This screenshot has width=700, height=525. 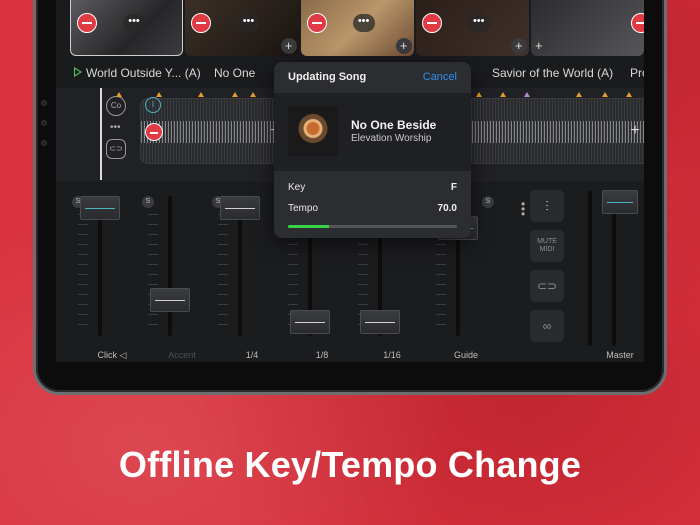 I want to click on section-marker-icon: I, so click(x=153, y=105).